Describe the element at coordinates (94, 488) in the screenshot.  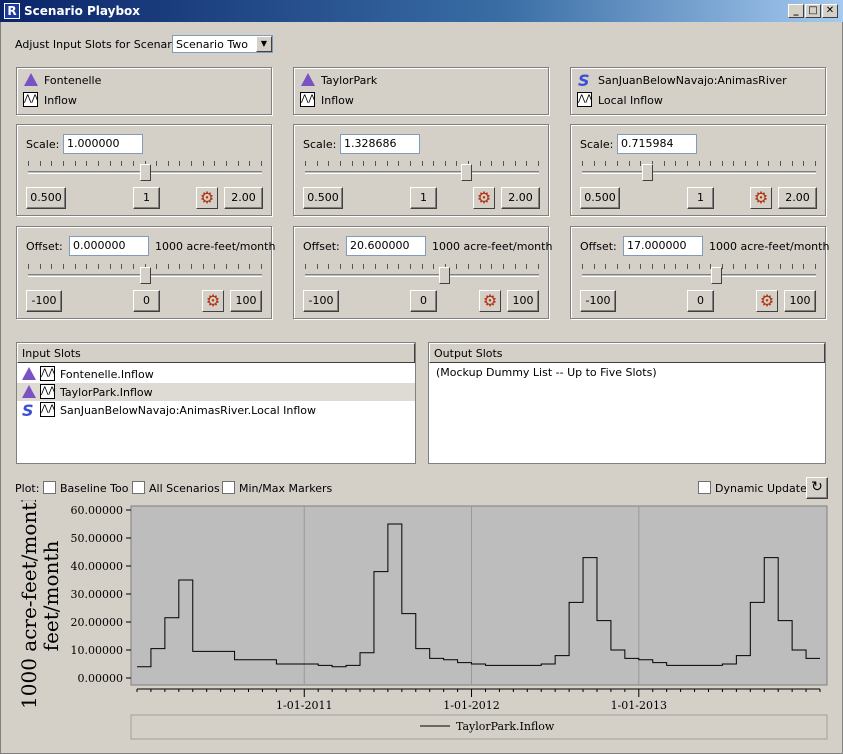
I see `baseline-too-label: Baseline Too` at that location.